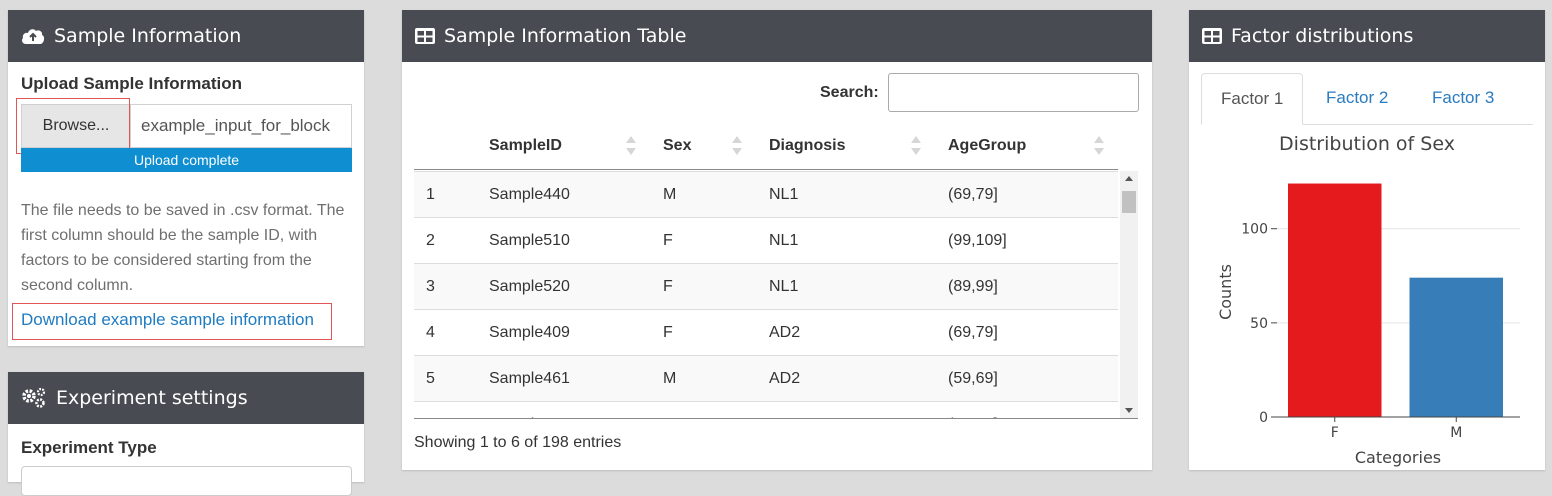 Image resolution: width=1552 pixels, height=496 pixels. I want to click on table-row: 1 Sample440 M NL1 (69,79], so click(766, 194).